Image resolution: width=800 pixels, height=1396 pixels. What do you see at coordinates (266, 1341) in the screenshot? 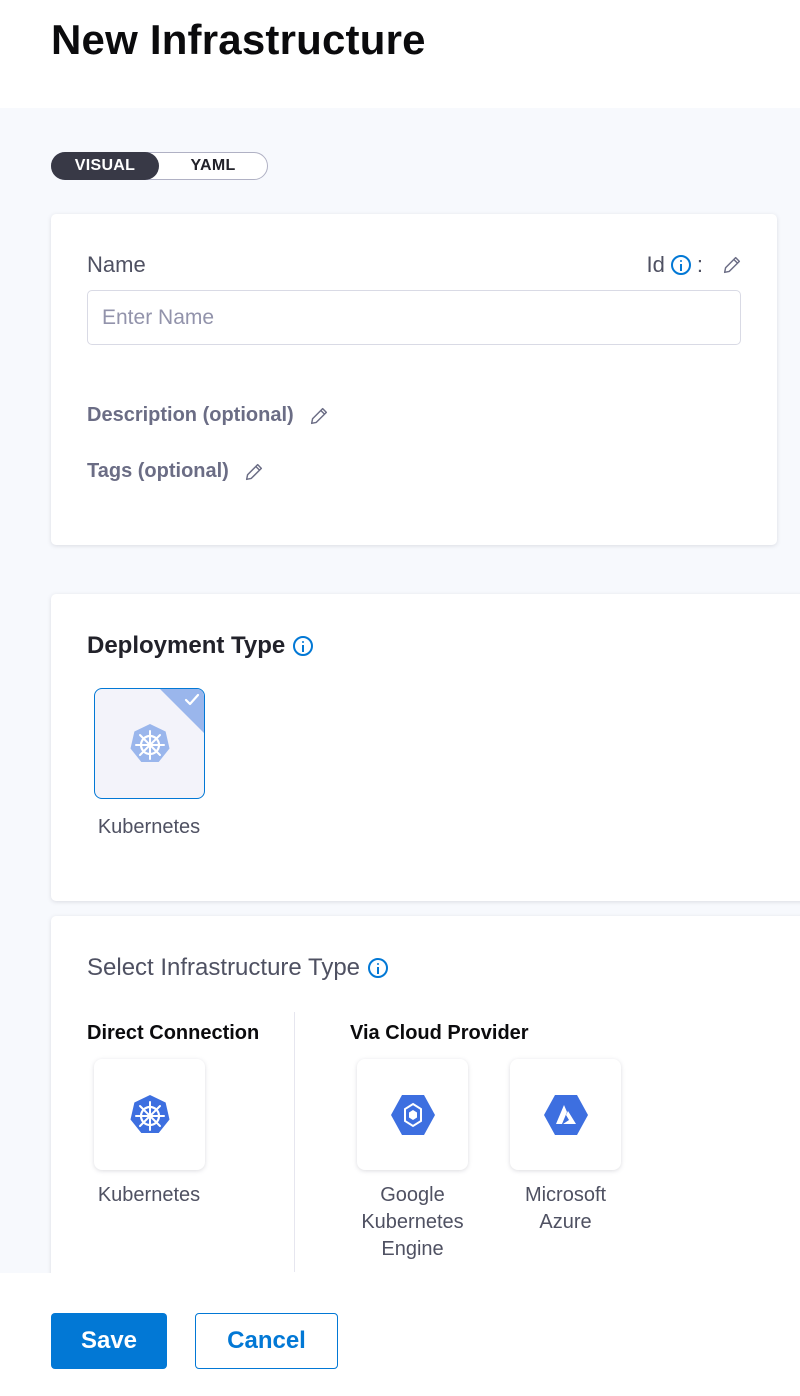
I see `cancel-button: Cancel` at bounding box center [266, 1341].